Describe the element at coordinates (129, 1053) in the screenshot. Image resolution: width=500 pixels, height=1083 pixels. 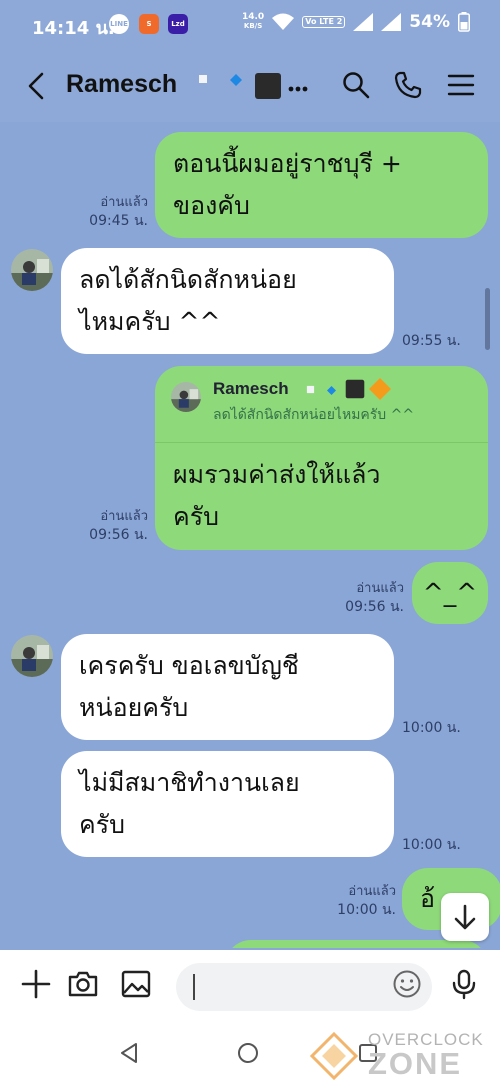
I see `back-nav-icon` at that location.